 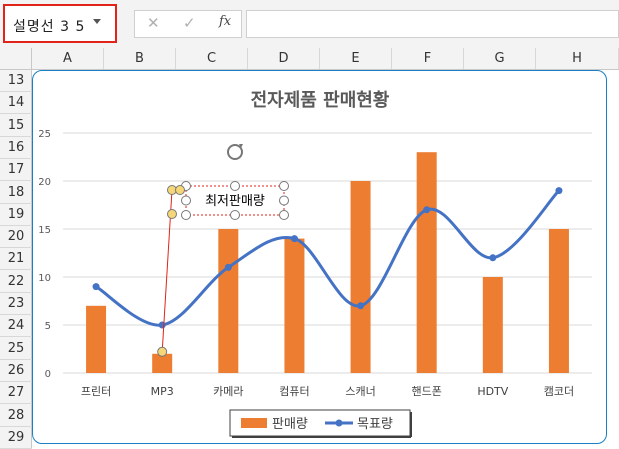 I want to click on chart-title: 전자제품 판매현황, so click(x=320, y=100).